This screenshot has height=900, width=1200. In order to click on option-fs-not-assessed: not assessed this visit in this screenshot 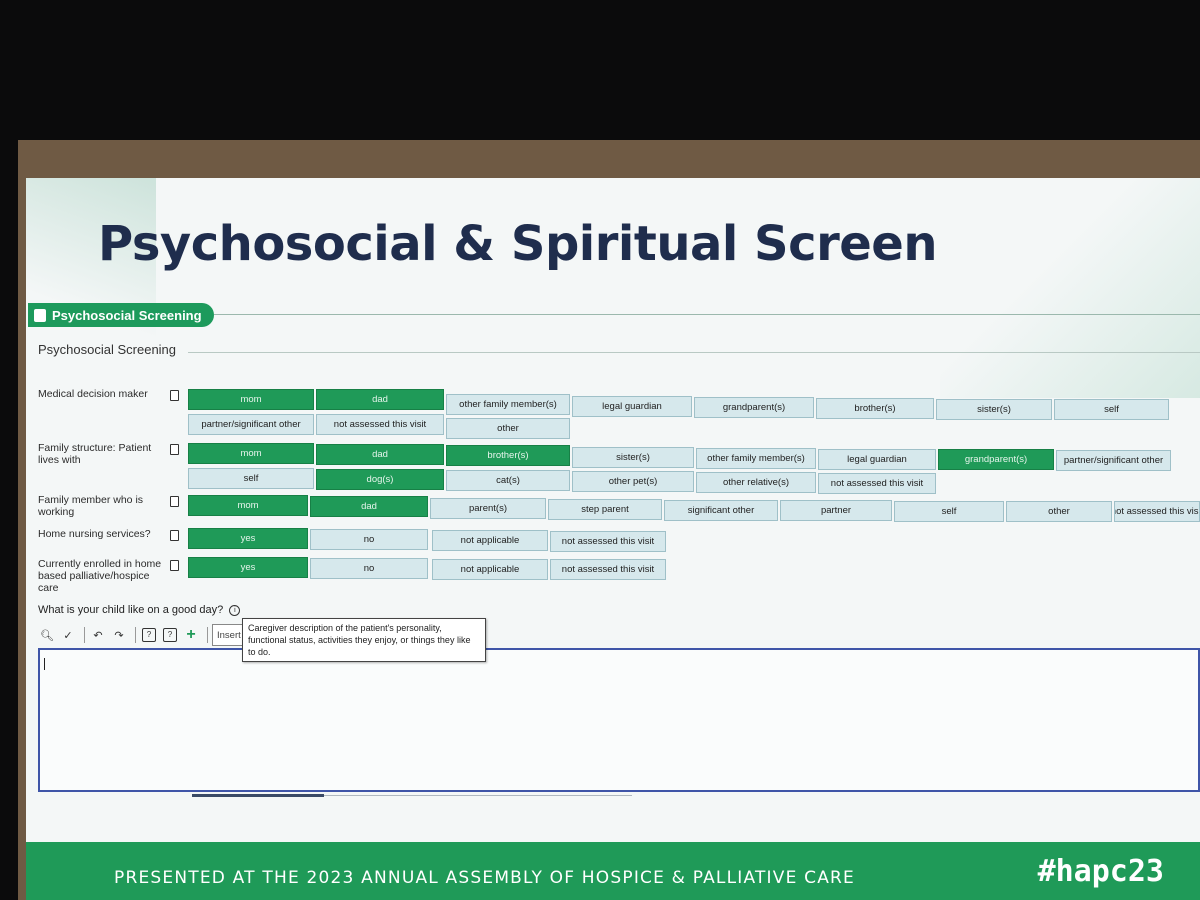, I will do `click(877, 483)`.